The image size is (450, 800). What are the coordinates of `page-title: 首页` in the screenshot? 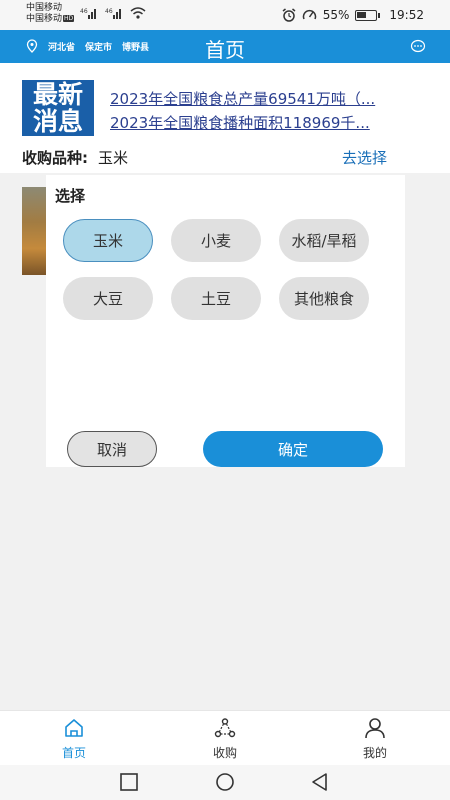 It's located at (225, 50).